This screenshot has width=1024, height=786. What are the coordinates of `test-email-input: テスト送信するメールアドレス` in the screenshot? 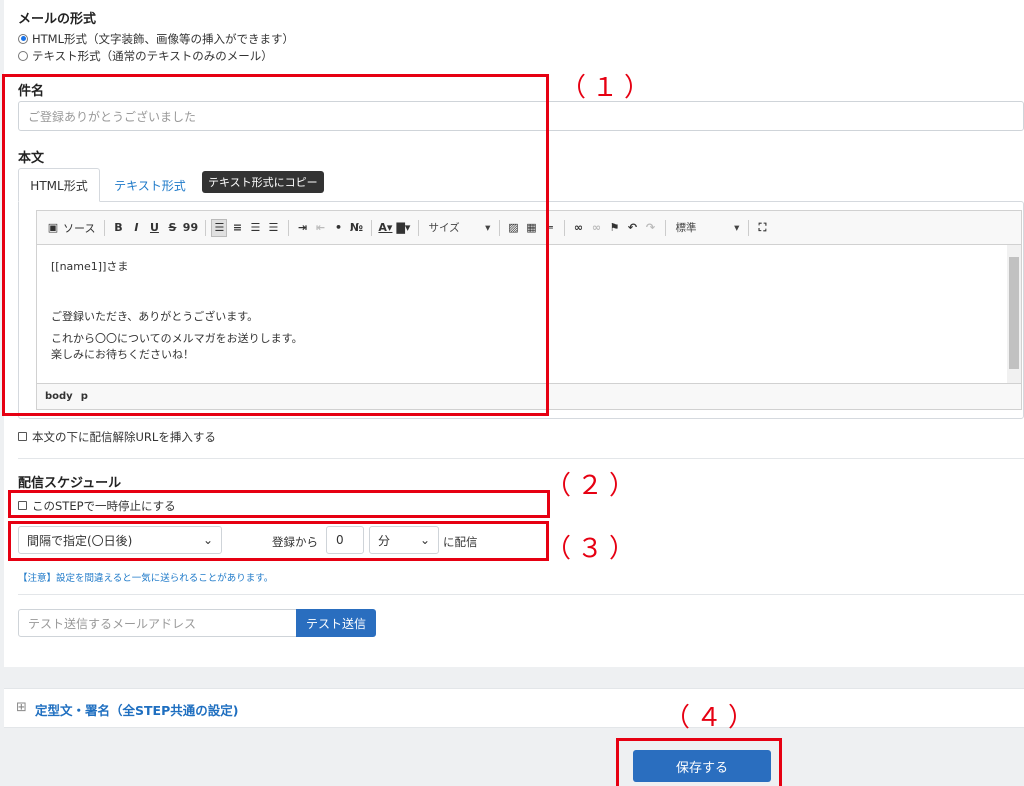 It's located at (157, 623).